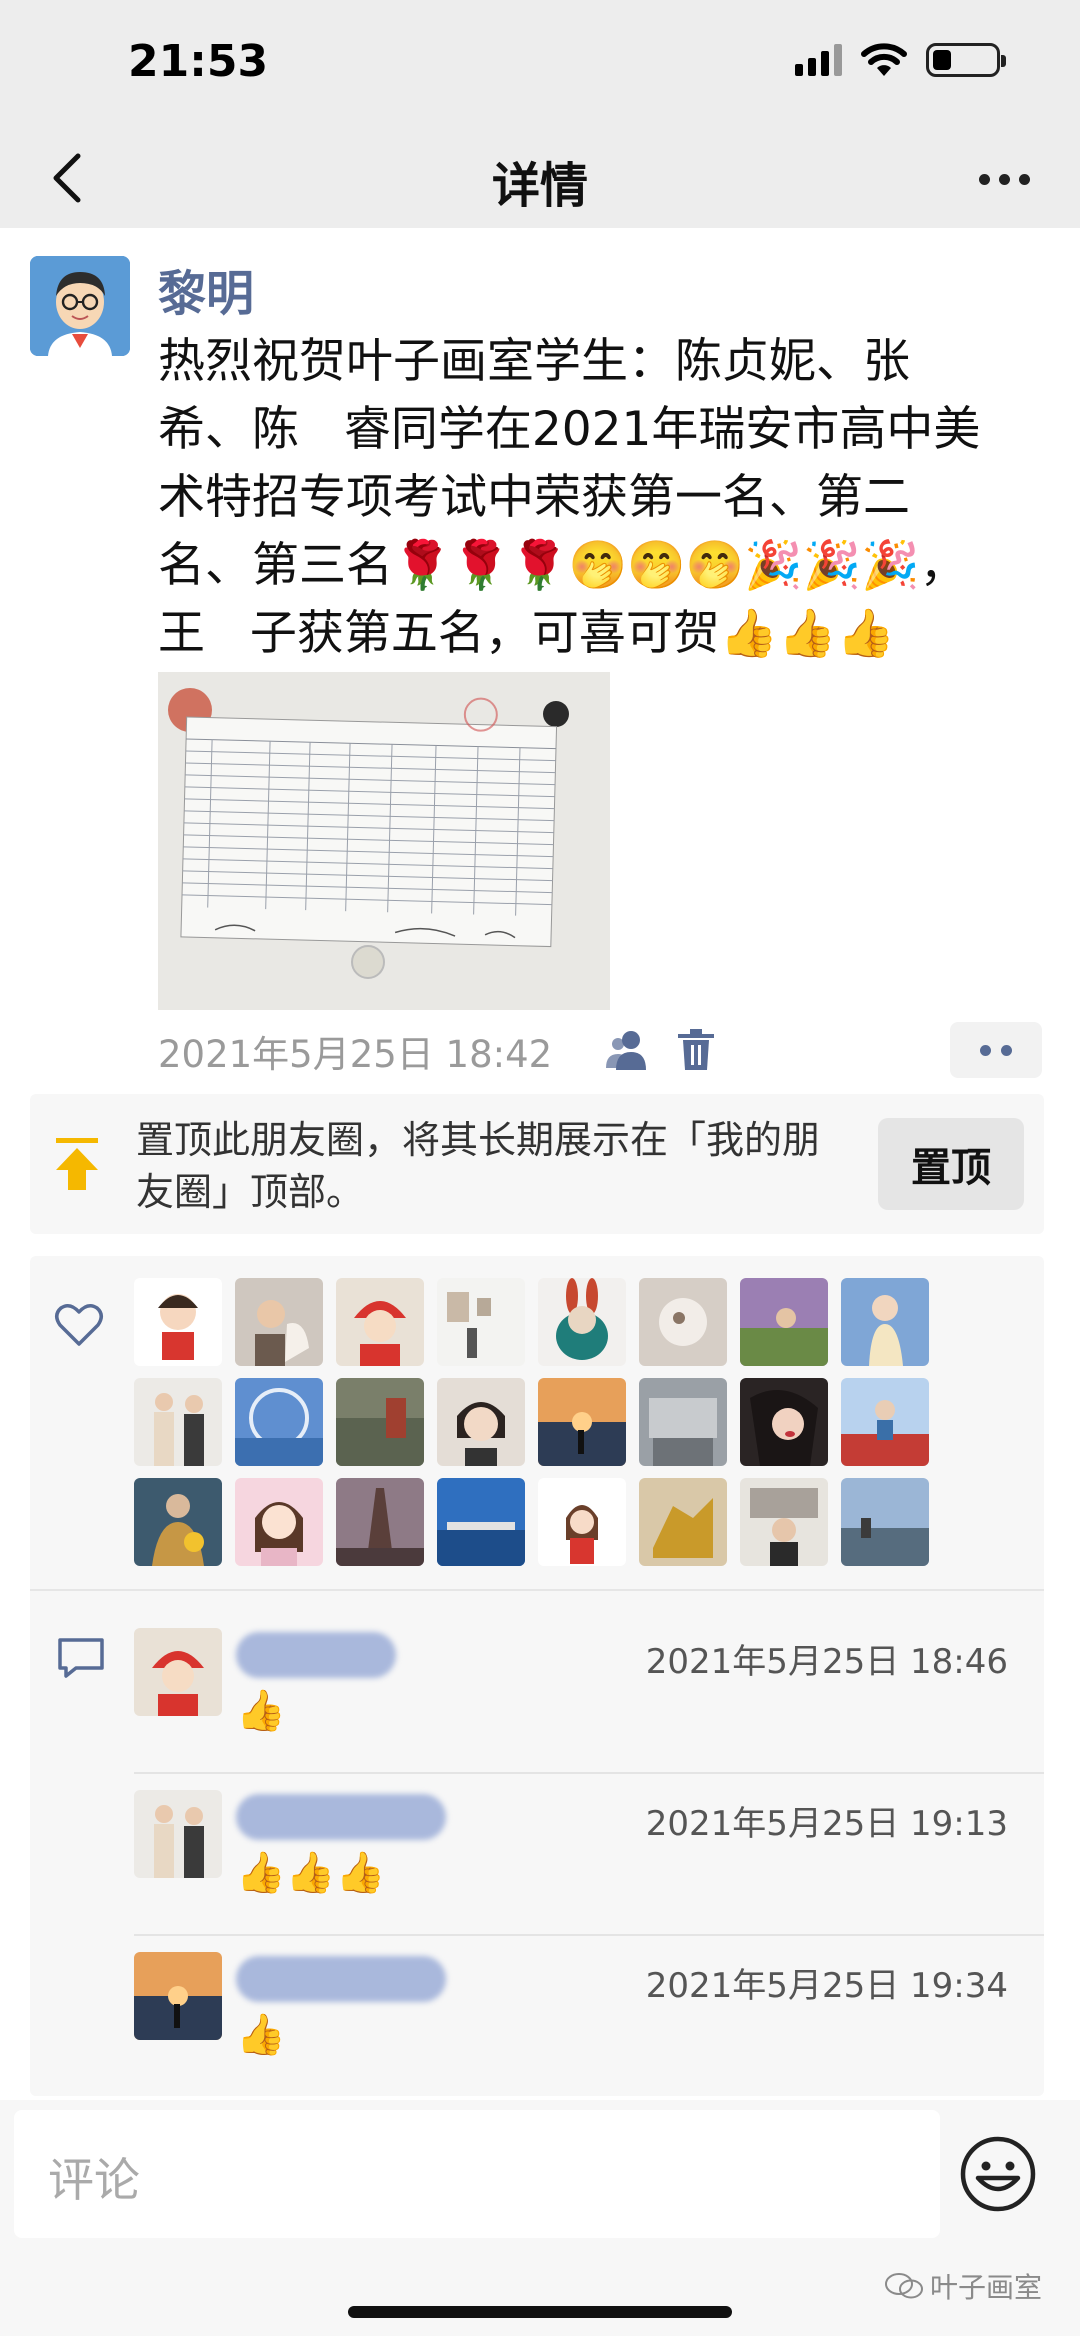 This screenshot has width=1080, height=2336. I want to click on status-time: 21:53, so click(198, 61).